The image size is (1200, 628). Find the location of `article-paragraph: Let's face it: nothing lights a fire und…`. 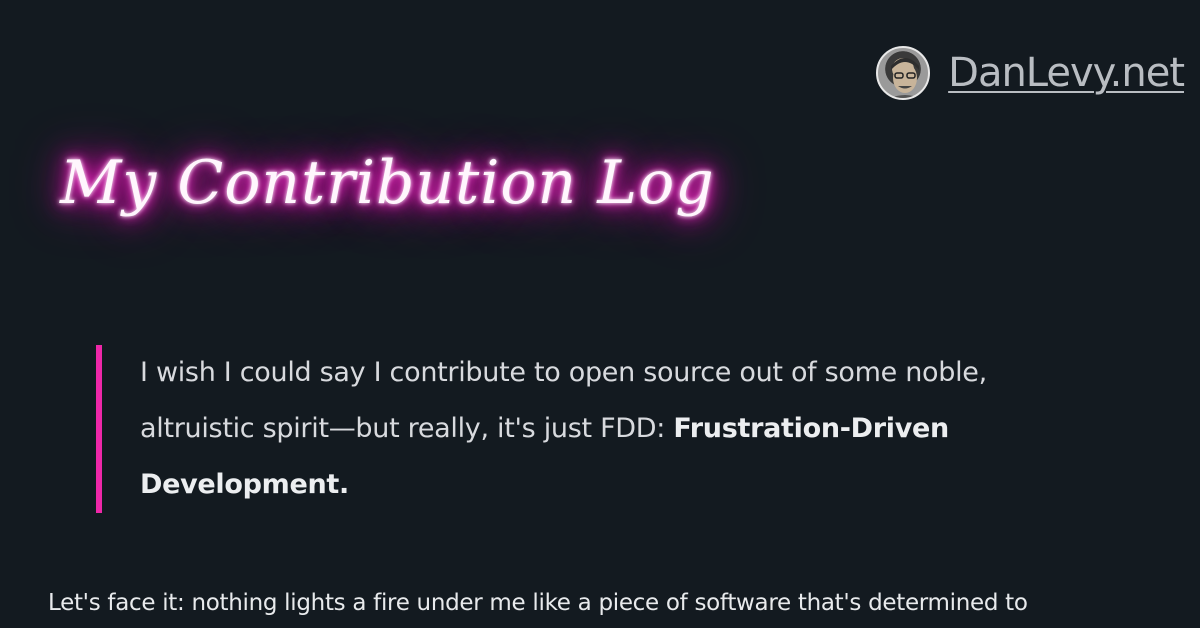

article-paragraph: Let's face it: nothing lights a fire und… is located at coordinates (538, 603).